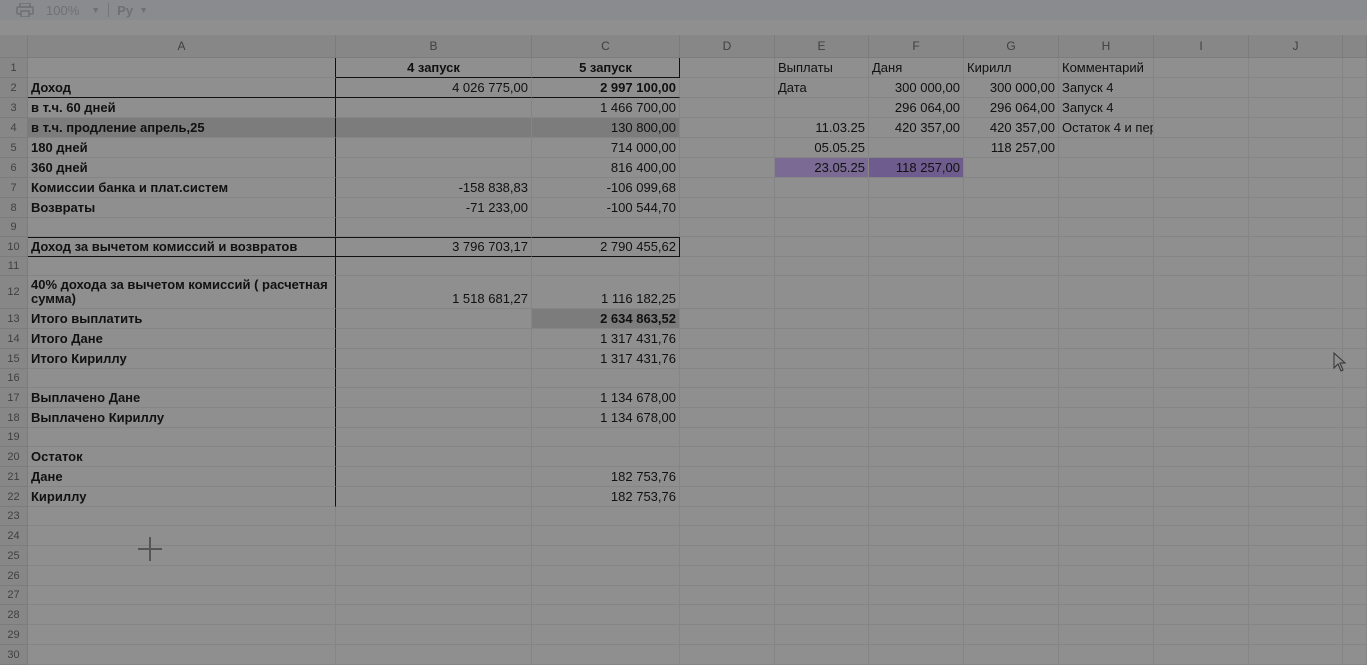 The width and height of the screenshot is (1367, 665). I want to click on cell-a19, so click(182, 437).